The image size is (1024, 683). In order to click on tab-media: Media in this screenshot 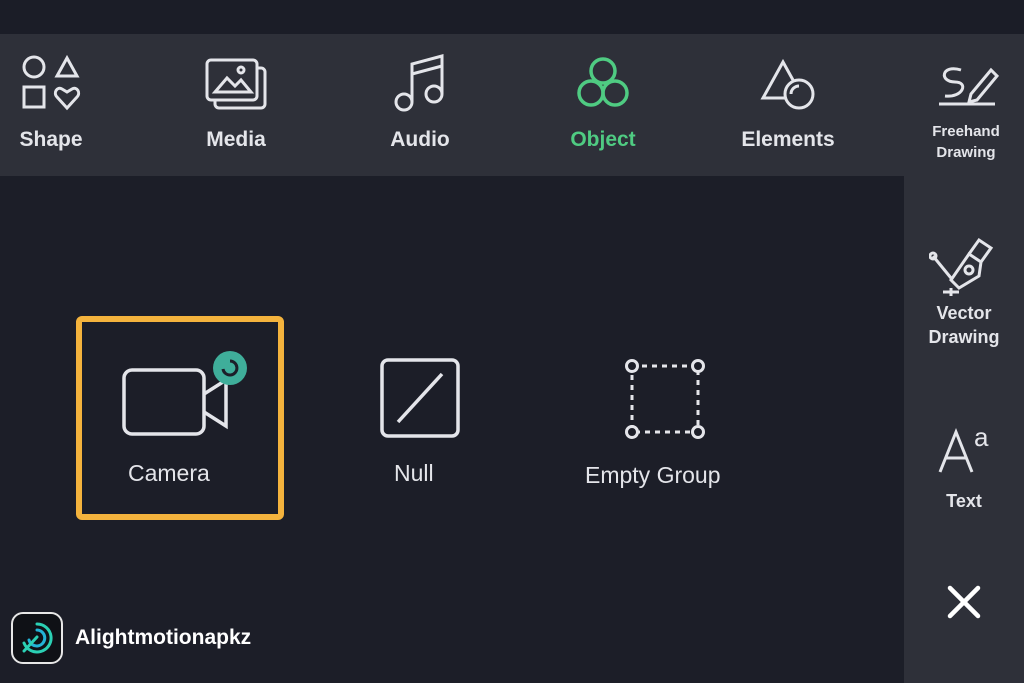, I will do `click(236, 105)`.